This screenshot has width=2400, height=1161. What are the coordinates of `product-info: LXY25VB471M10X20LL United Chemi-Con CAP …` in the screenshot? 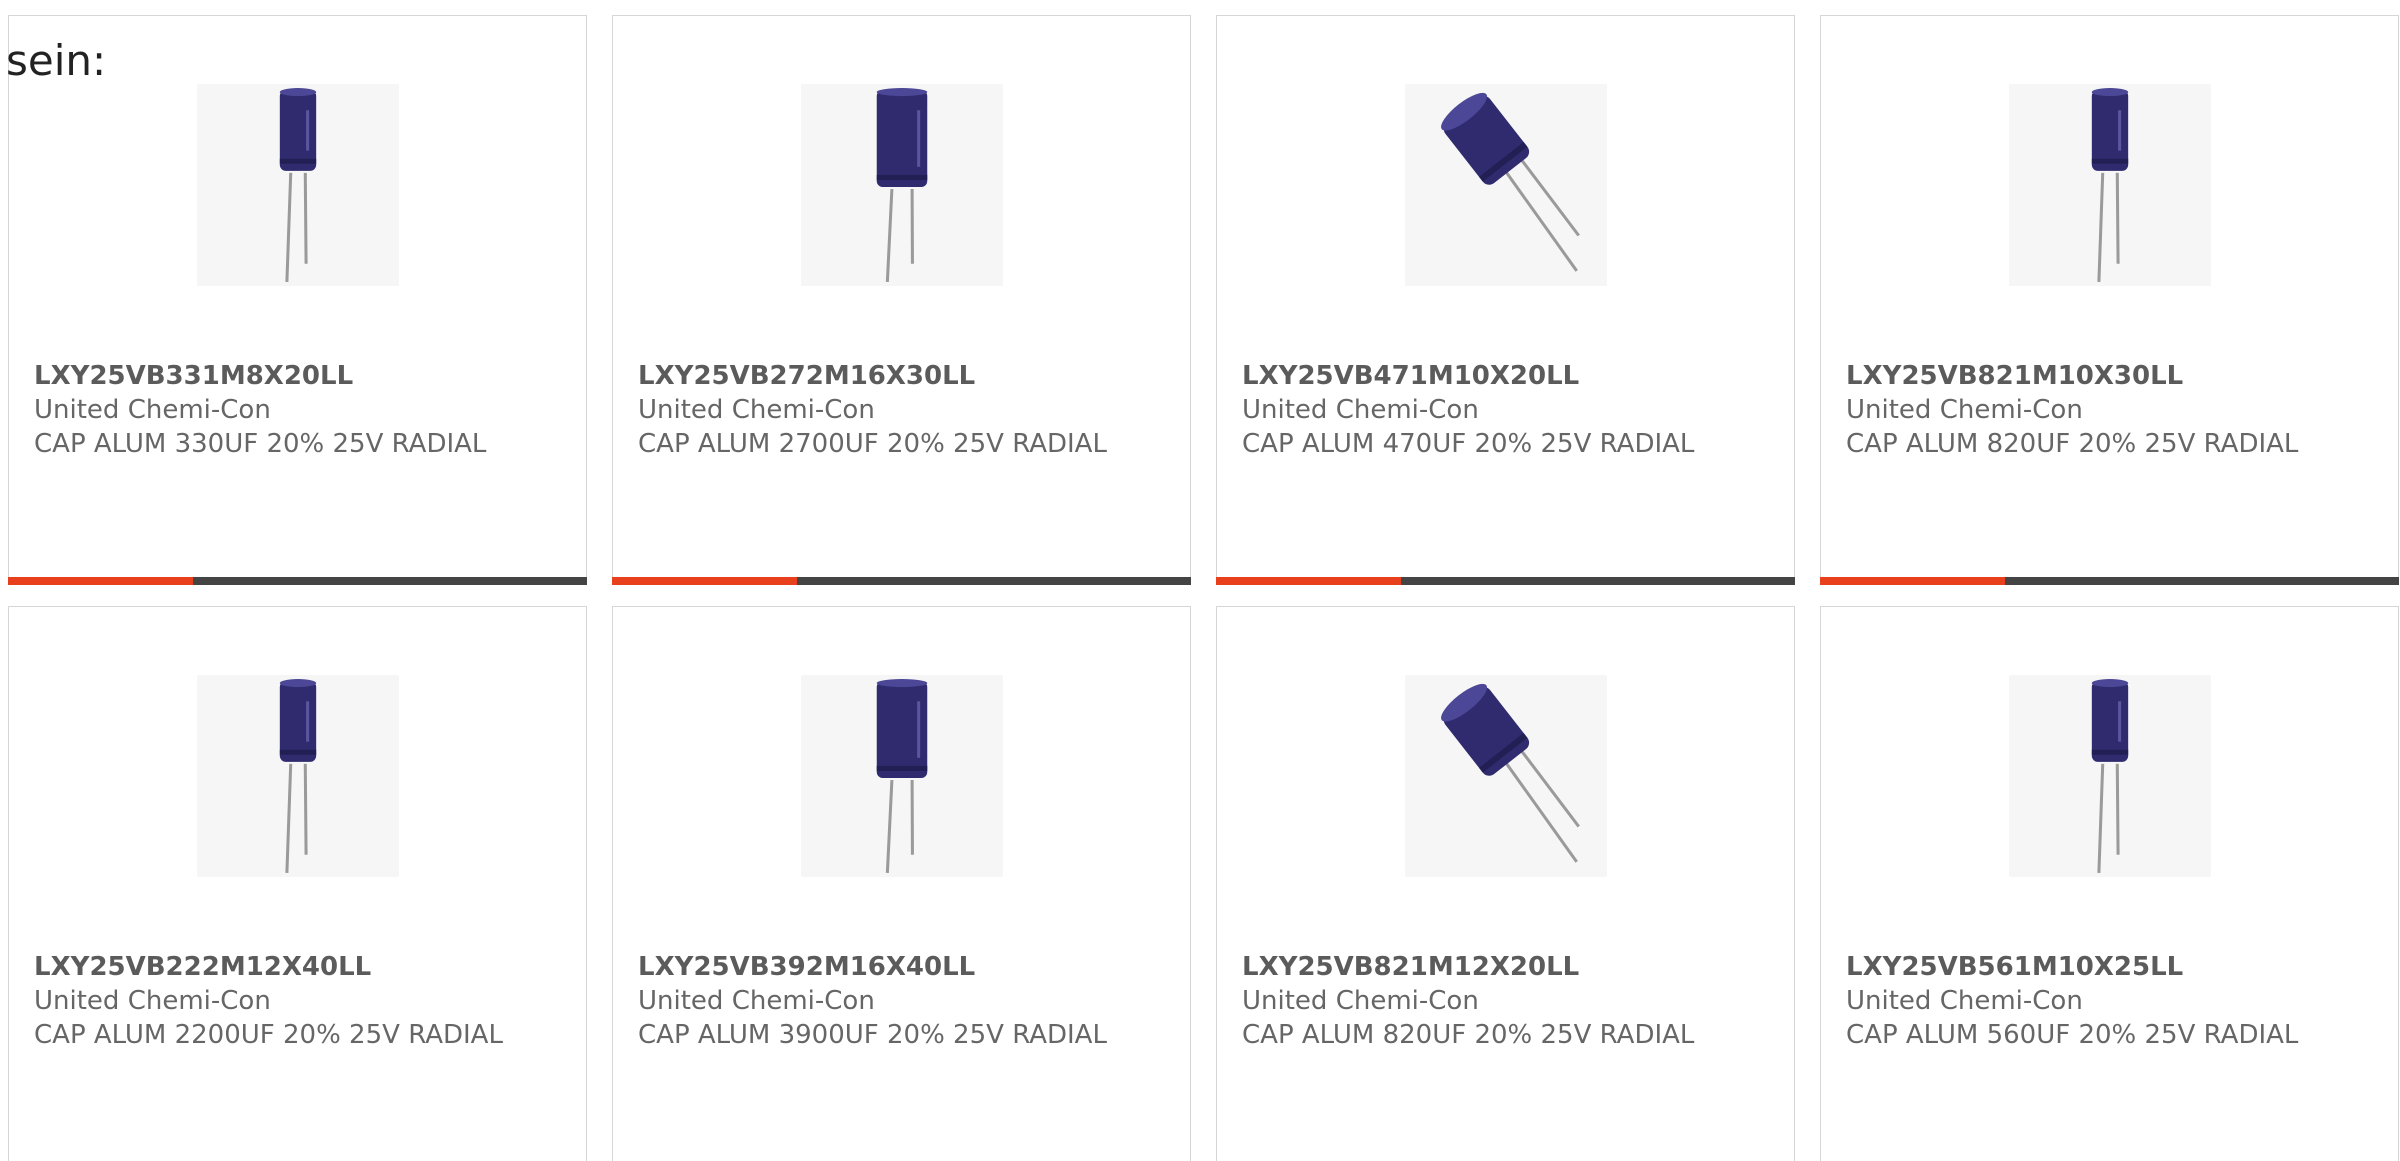 It's located at (1502, 410).